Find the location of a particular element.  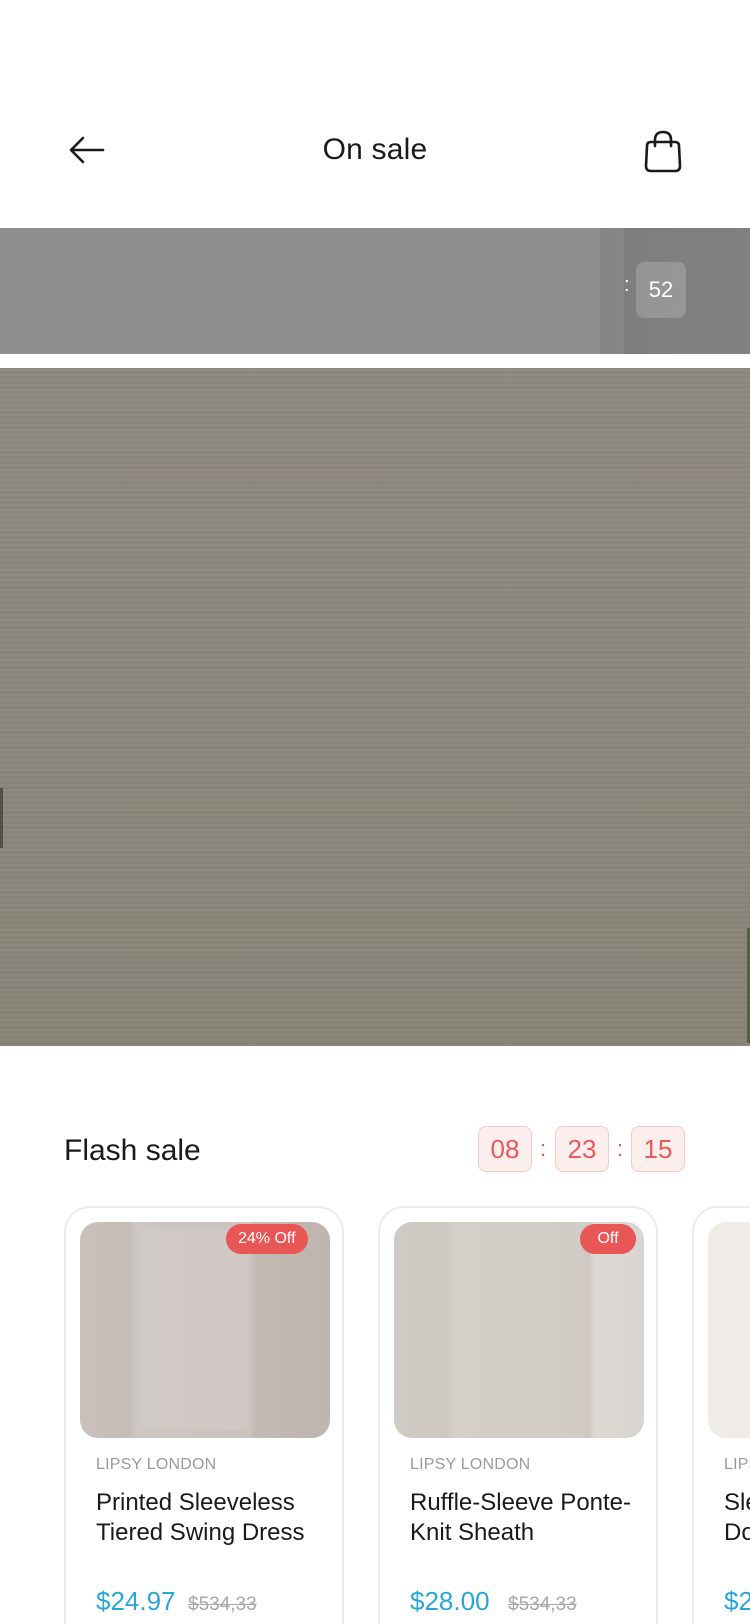

flash-sale-title: Flash sale is located at coordinates (132, 1150).